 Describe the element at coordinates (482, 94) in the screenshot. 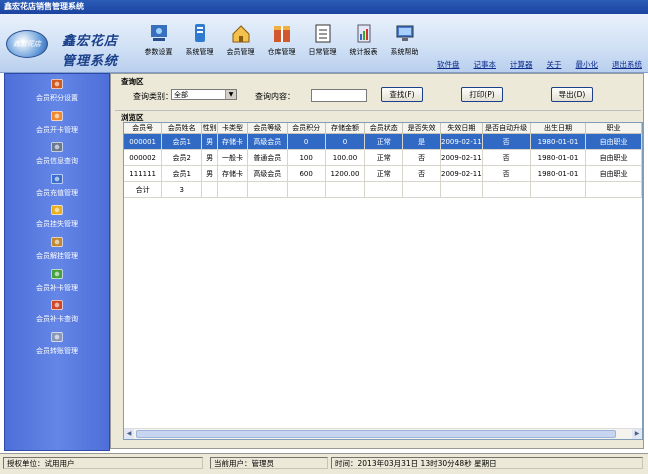

I see `print-button: 打印(P)` at that location.